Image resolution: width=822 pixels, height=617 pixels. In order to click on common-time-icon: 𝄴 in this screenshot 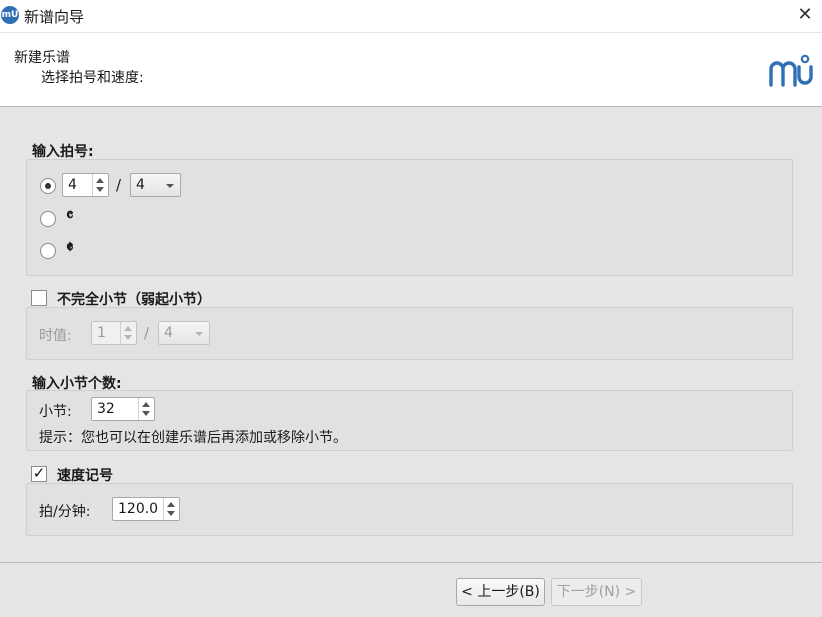, I will do `click(70, 216)`.